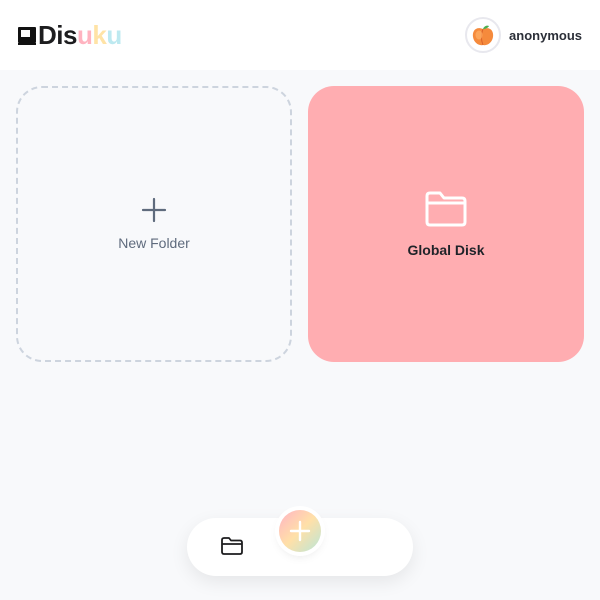 This screenshot has width=600, height=600. I want to click on new-folder-label: New Folder, so click(154, 243).